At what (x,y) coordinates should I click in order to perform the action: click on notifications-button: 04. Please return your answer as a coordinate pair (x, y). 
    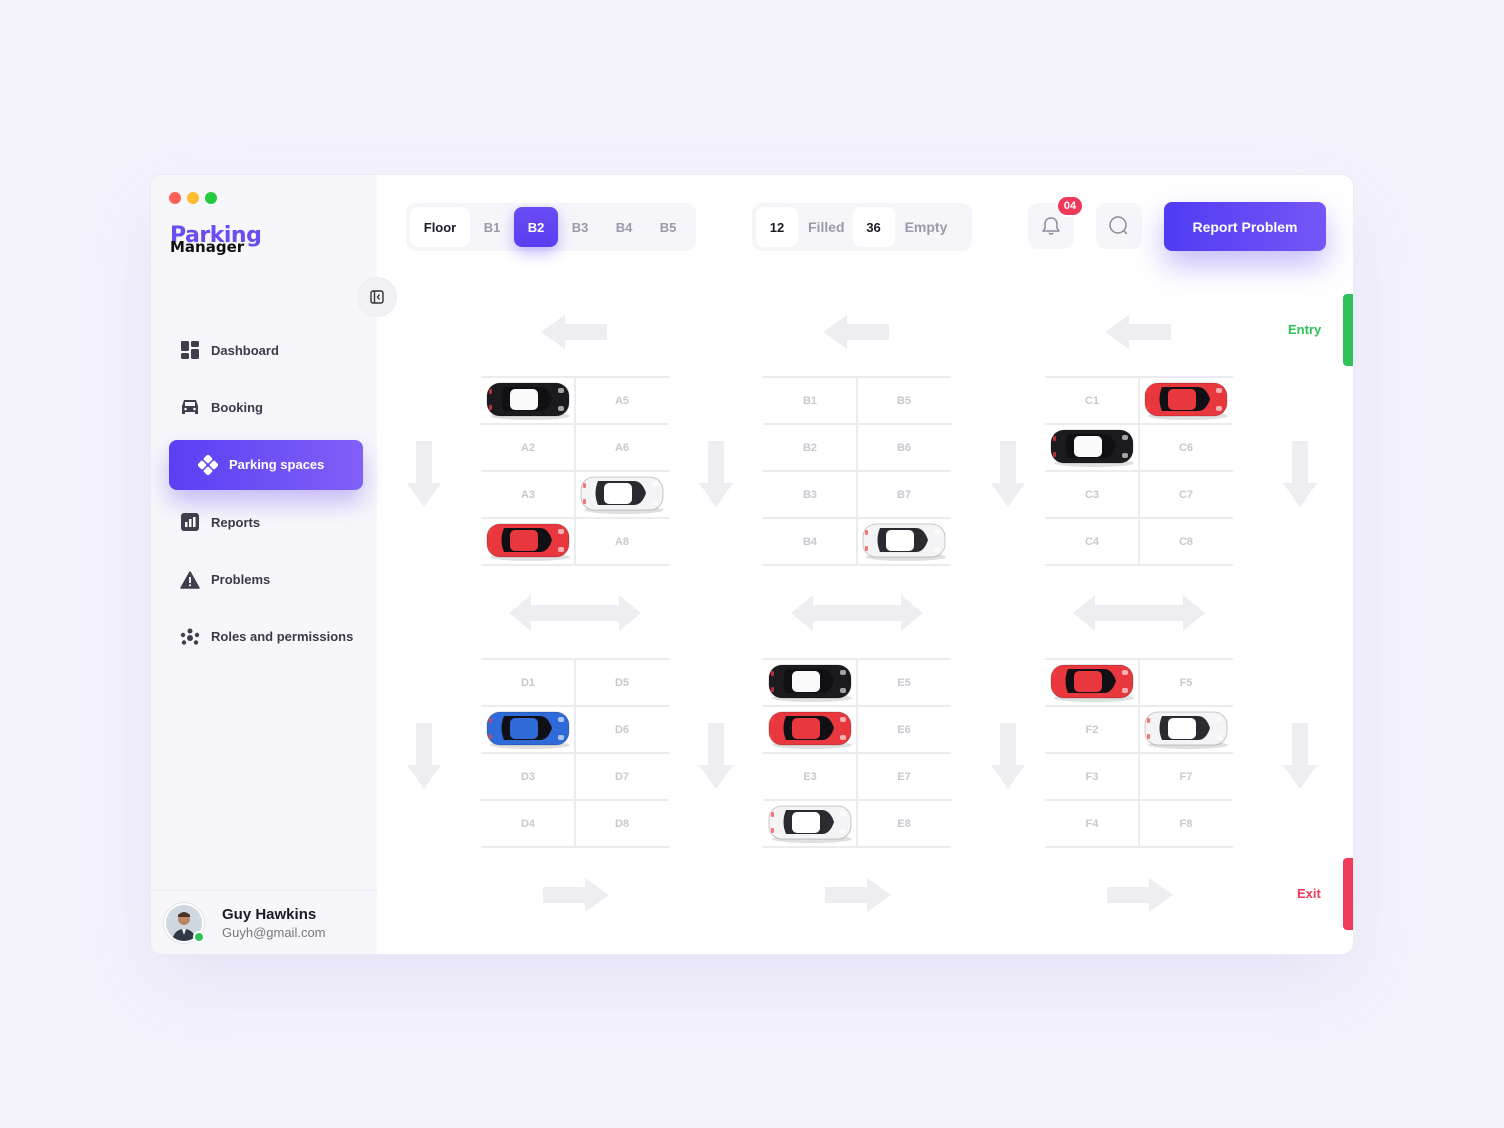
    Looking at the image, I should click on (1056, 222).